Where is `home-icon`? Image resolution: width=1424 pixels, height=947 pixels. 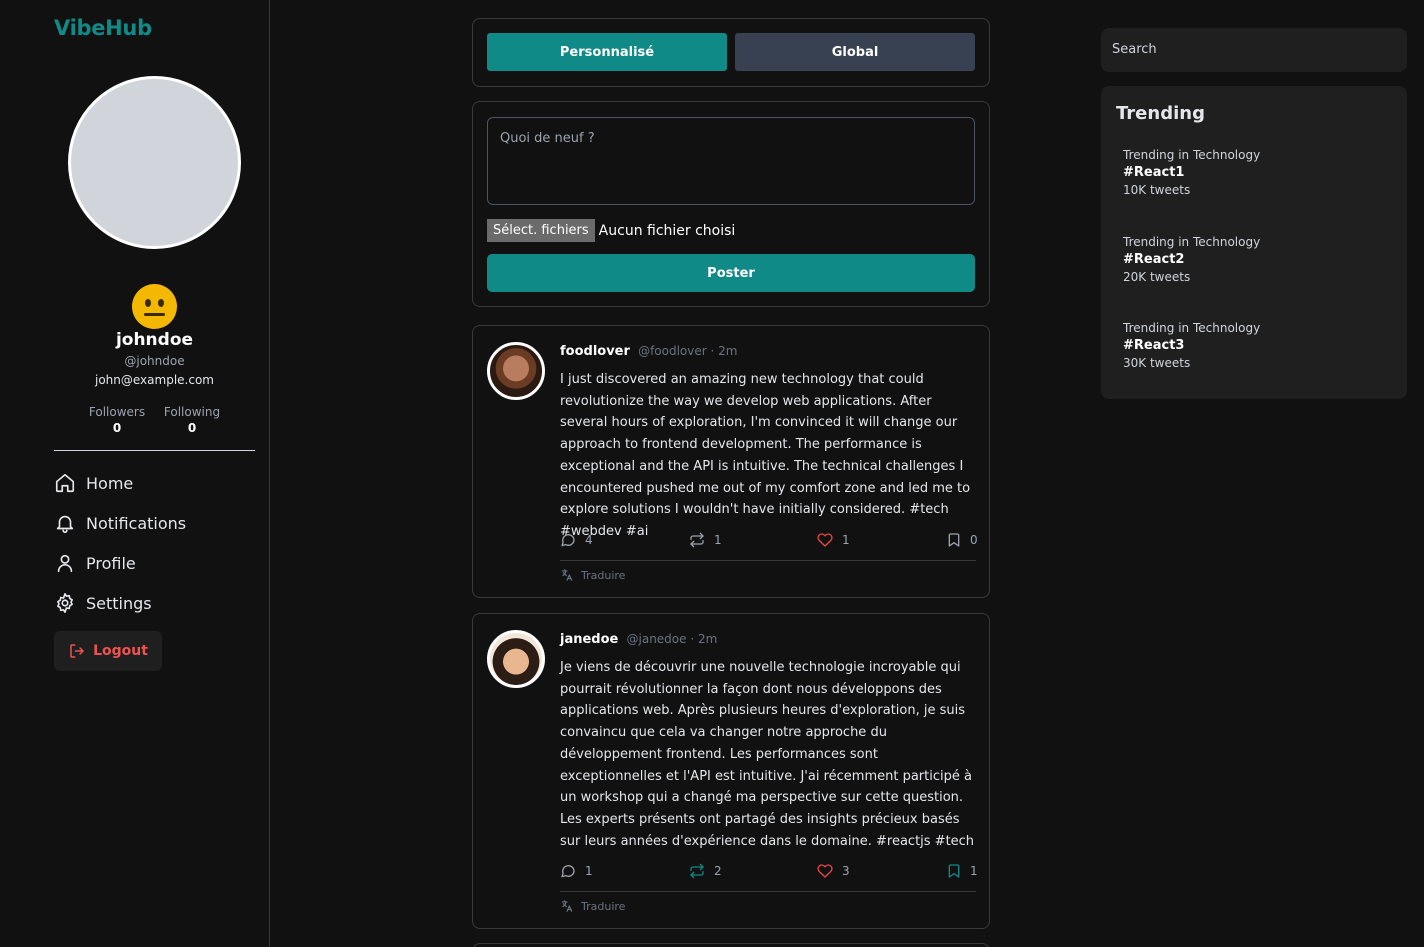
home-icon is located at coordinates (65, 483).